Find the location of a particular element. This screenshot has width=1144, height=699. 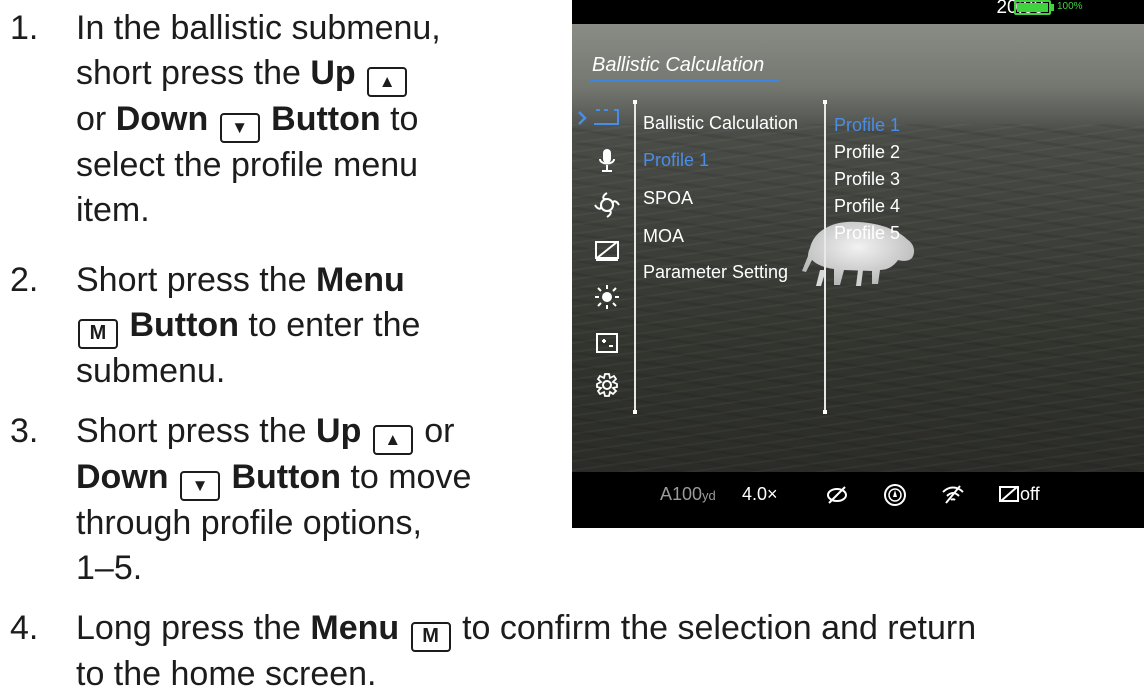

battery-percent: 100% is located at coordinates (1070, 6).